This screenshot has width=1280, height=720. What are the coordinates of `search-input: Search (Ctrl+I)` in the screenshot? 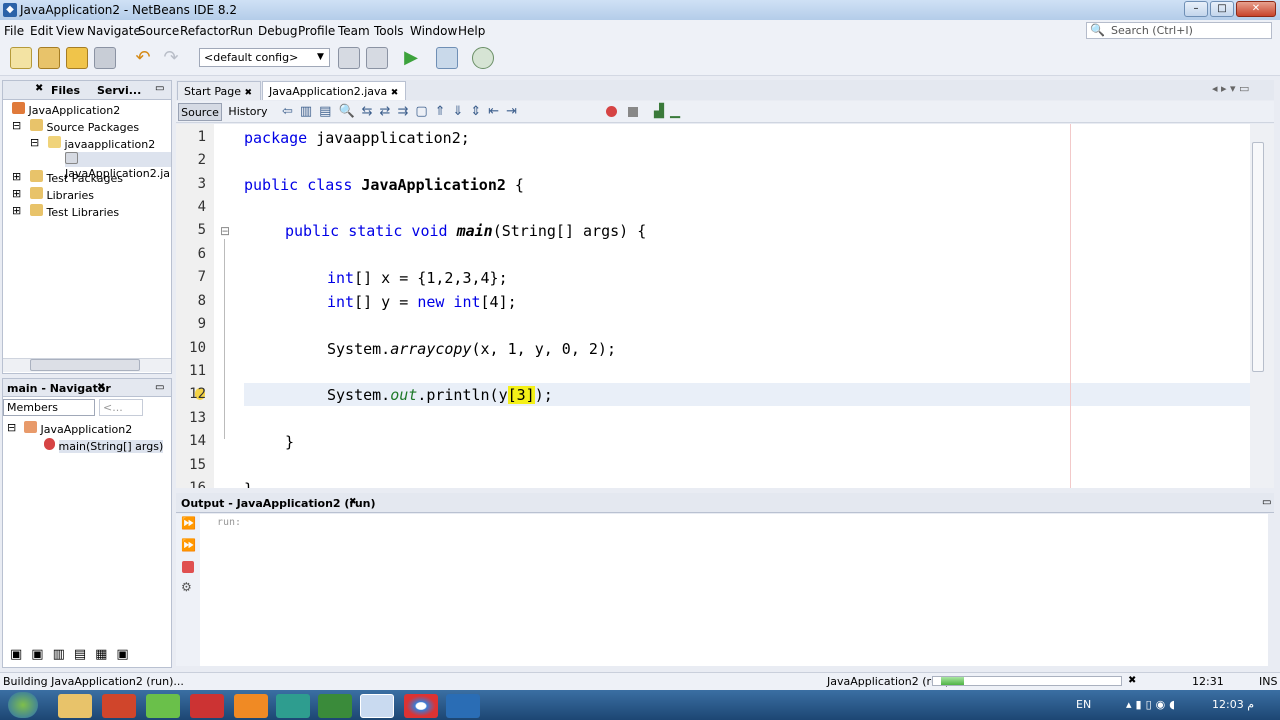 It's located at (1179, 30).